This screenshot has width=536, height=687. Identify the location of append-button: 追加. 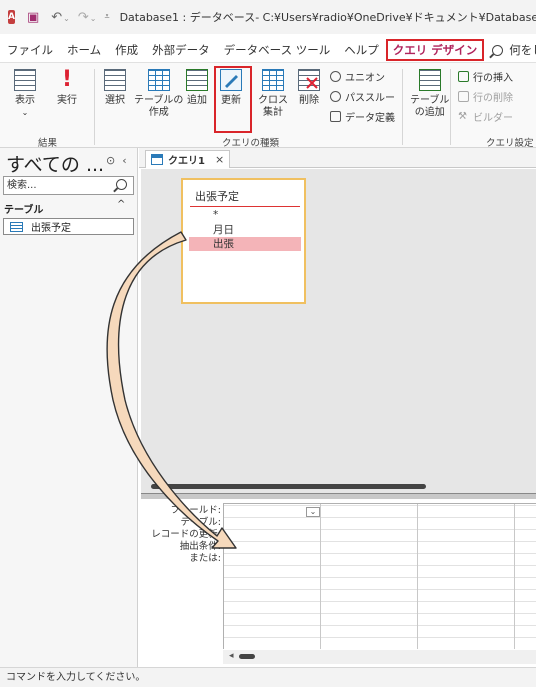
(197, 88).